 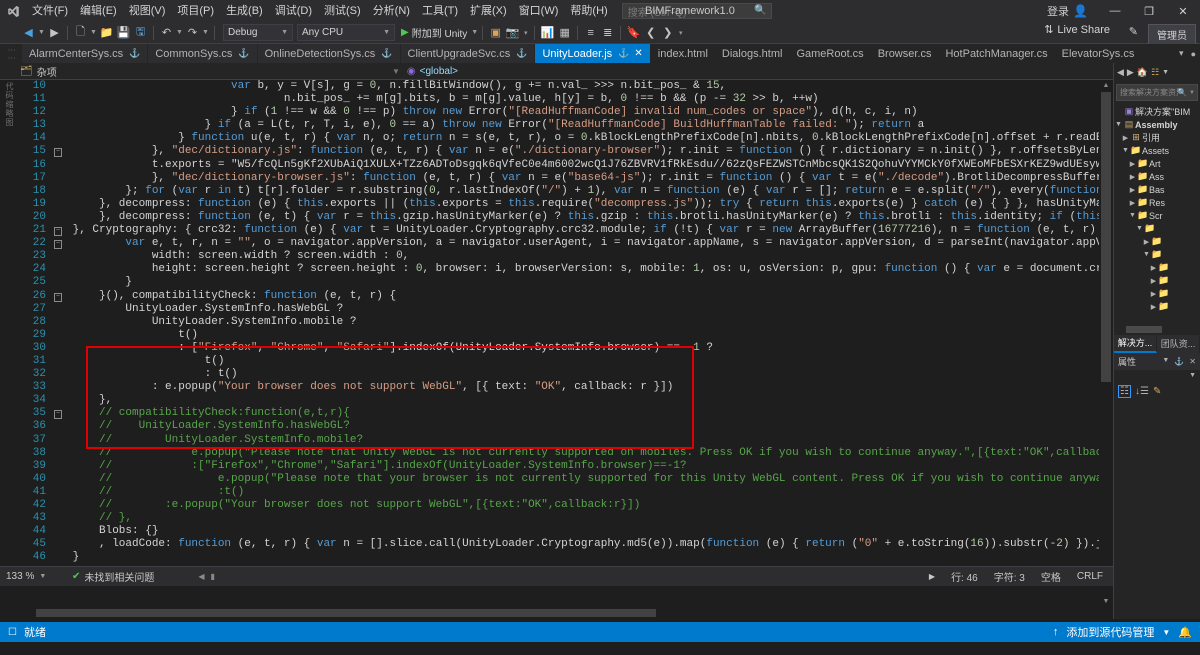 What do you see at coordinates (1142, 72) in the screenshot?
I see `home-icon: 🏠` at bounding box center [1142, 72].